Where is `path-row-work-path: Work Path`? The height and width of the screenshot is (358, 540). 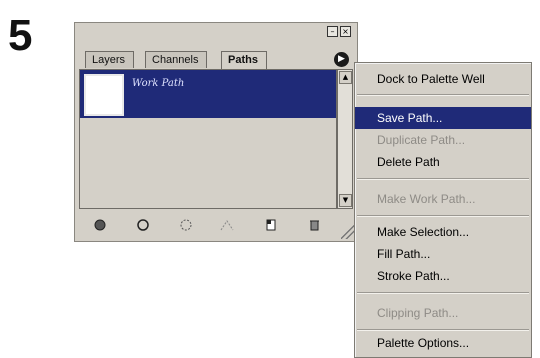 path-row-work-path: Work Path is located at coordinates (208, 94).